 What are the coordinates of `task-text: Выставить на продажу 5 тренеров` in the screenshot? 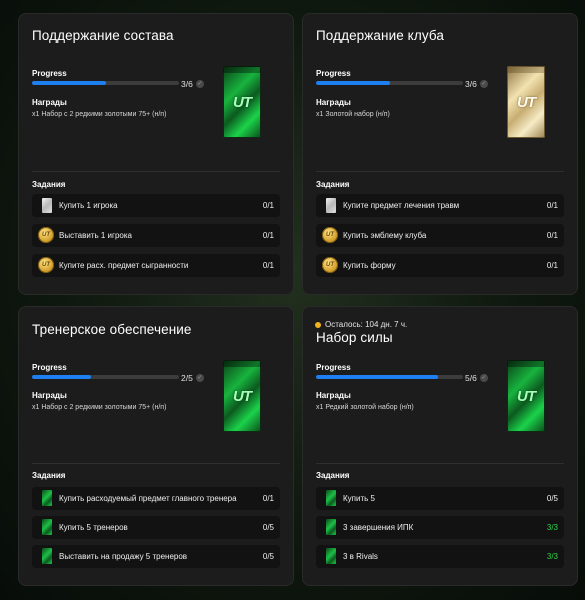 It's located at (123, 556).